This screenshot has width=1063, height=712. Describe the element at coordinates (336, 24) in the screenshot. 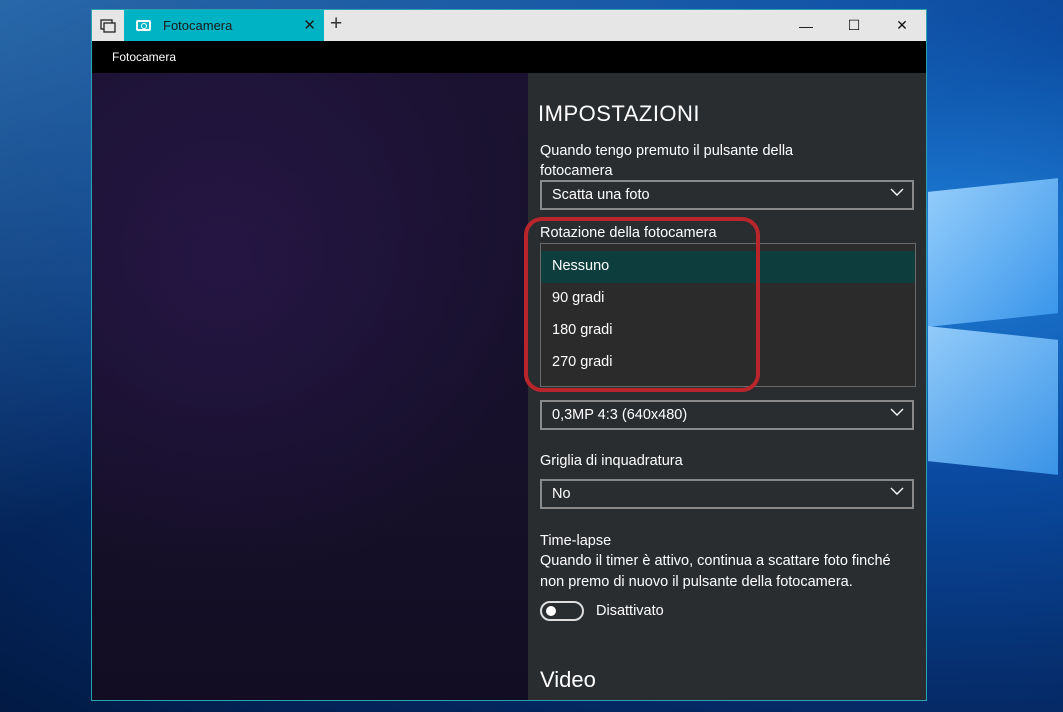

I see `new-tab-button: +` at that location.